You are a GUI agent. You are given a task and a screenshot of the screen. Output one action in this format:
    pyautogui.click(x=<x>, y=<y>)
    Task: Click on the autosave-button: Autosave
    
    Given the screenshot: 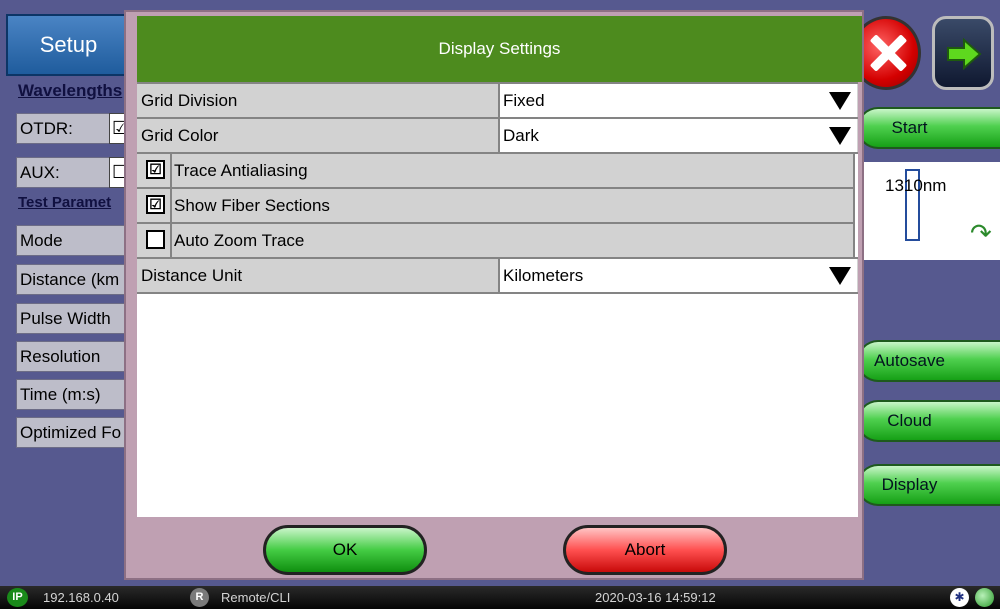 What is the action you would take?
    pyautogui.click(x=928, y=361)
    